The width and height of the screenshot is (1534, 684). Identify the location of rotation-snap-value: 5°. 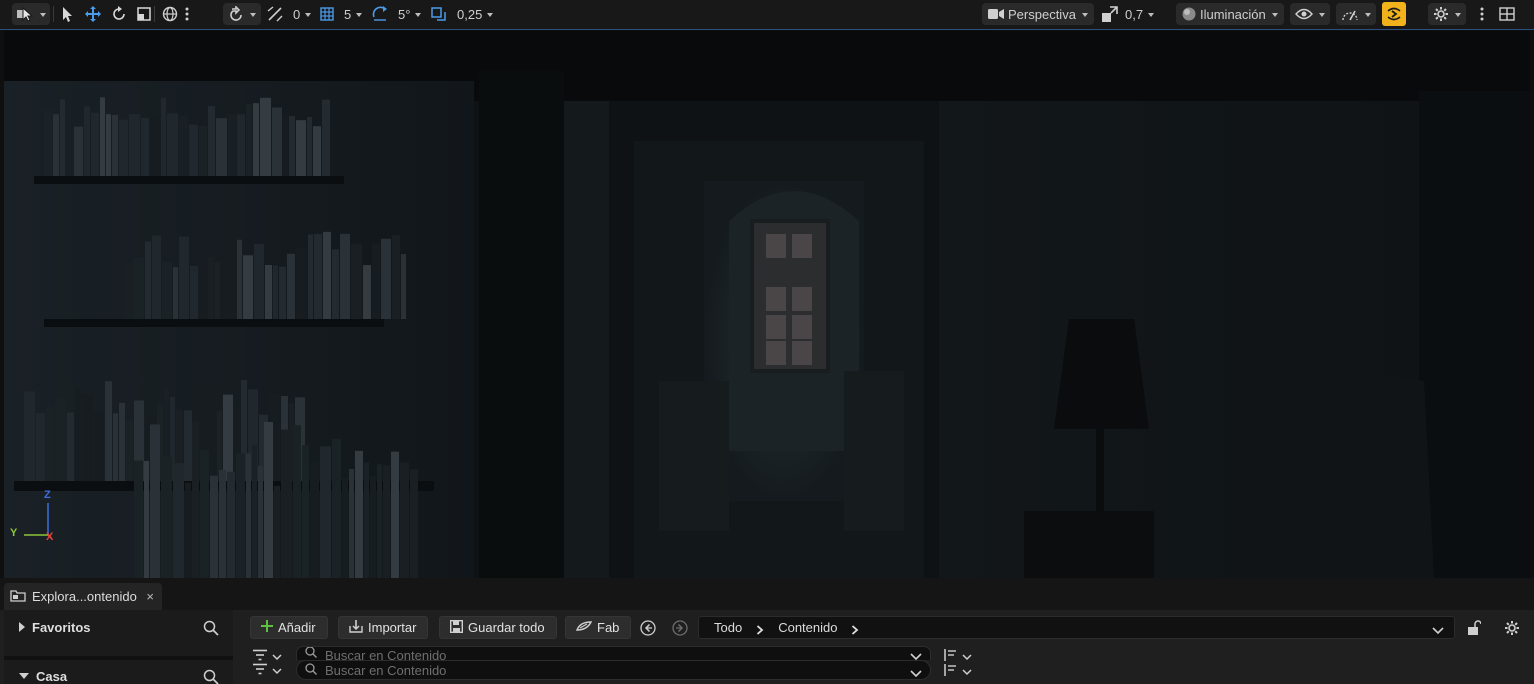
(404, 14).